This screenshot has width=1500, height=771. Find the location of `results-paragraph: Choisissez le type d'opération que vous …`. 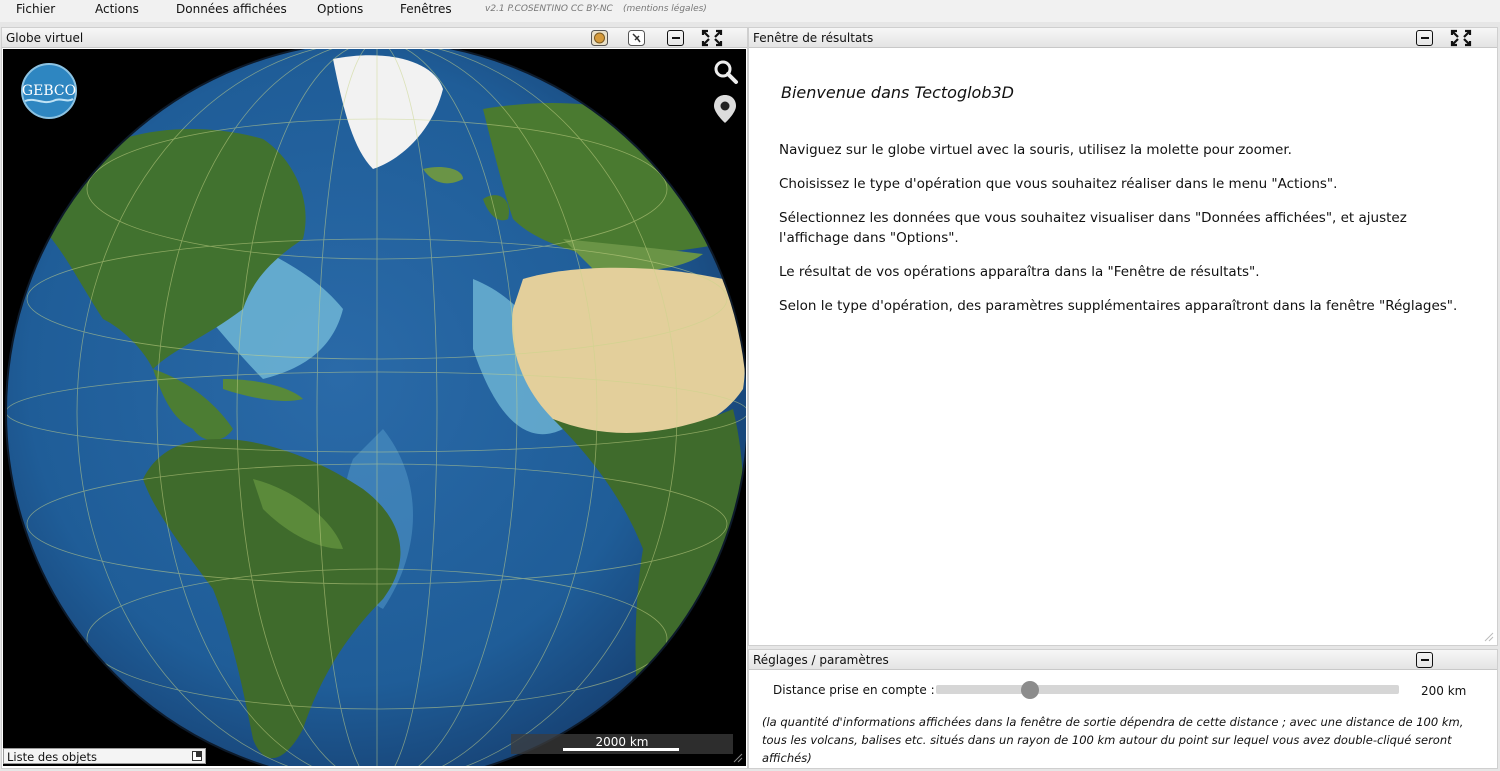

results-paragraph: Choisissez le type d'opération que vous … is located at coordinates (1058, 184).